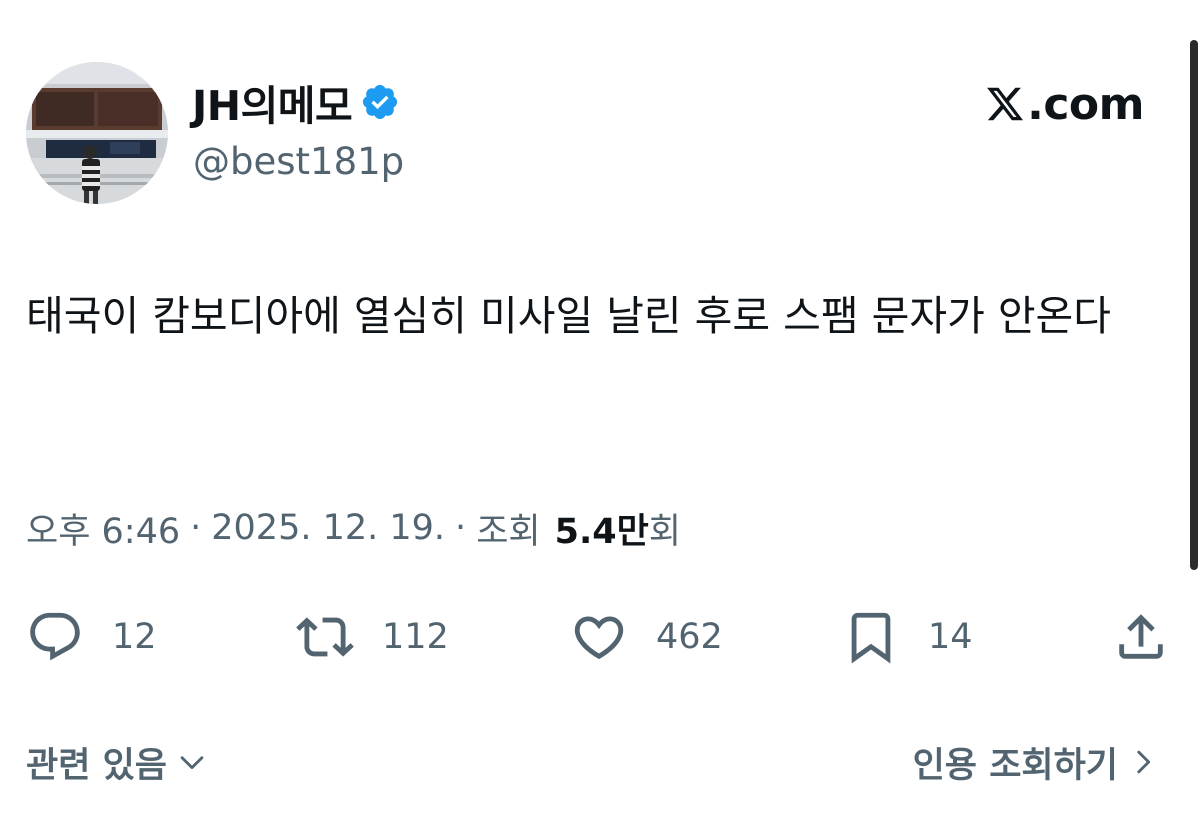 The width and height of the screenshot is (1200, 835). Describe the element at coordinates (134, 637) in the screenshot. I see `reply-count: 12` at that location.